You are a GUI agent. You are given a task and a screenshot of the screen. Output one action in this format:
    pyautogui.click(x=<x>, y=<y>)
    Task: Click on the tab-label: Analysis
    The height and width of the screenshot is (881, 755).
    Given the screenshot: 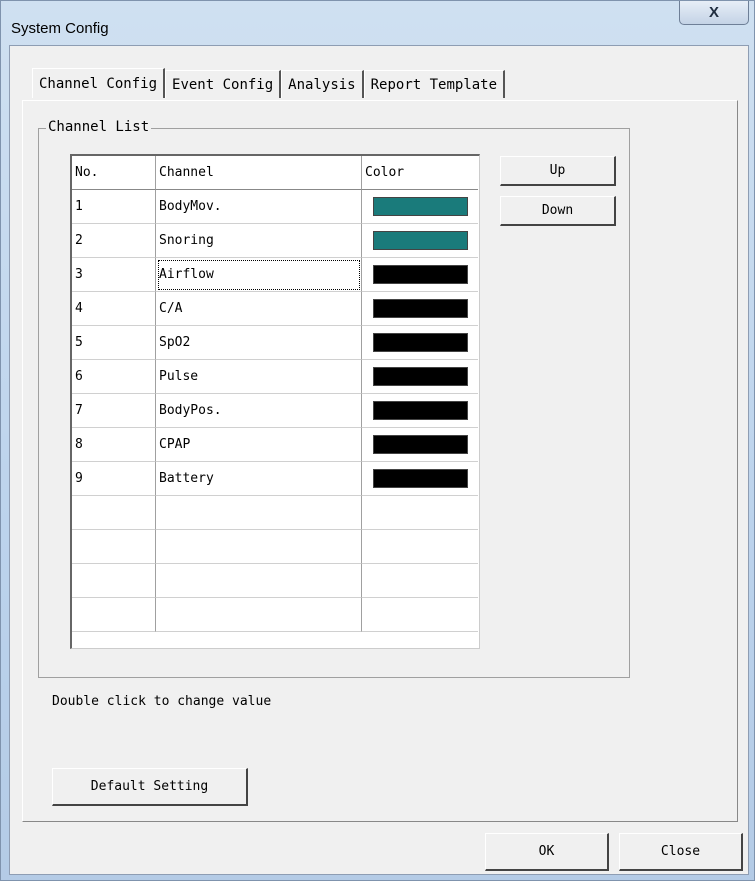 What is the action you would take?
    pyautogui.click(x=322, y=84)
    